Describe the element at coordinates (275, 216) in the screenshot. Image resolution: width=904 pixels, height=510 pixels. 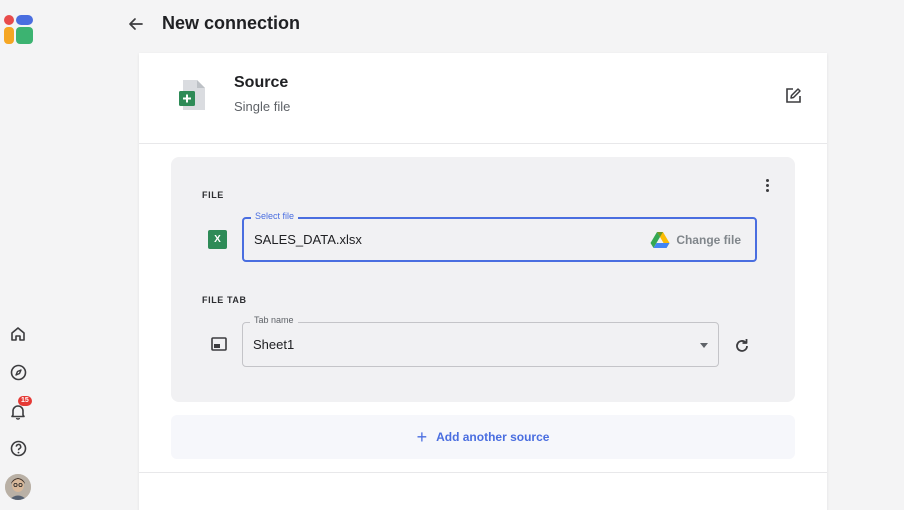
I see `select-file-label: Select file` at that location.